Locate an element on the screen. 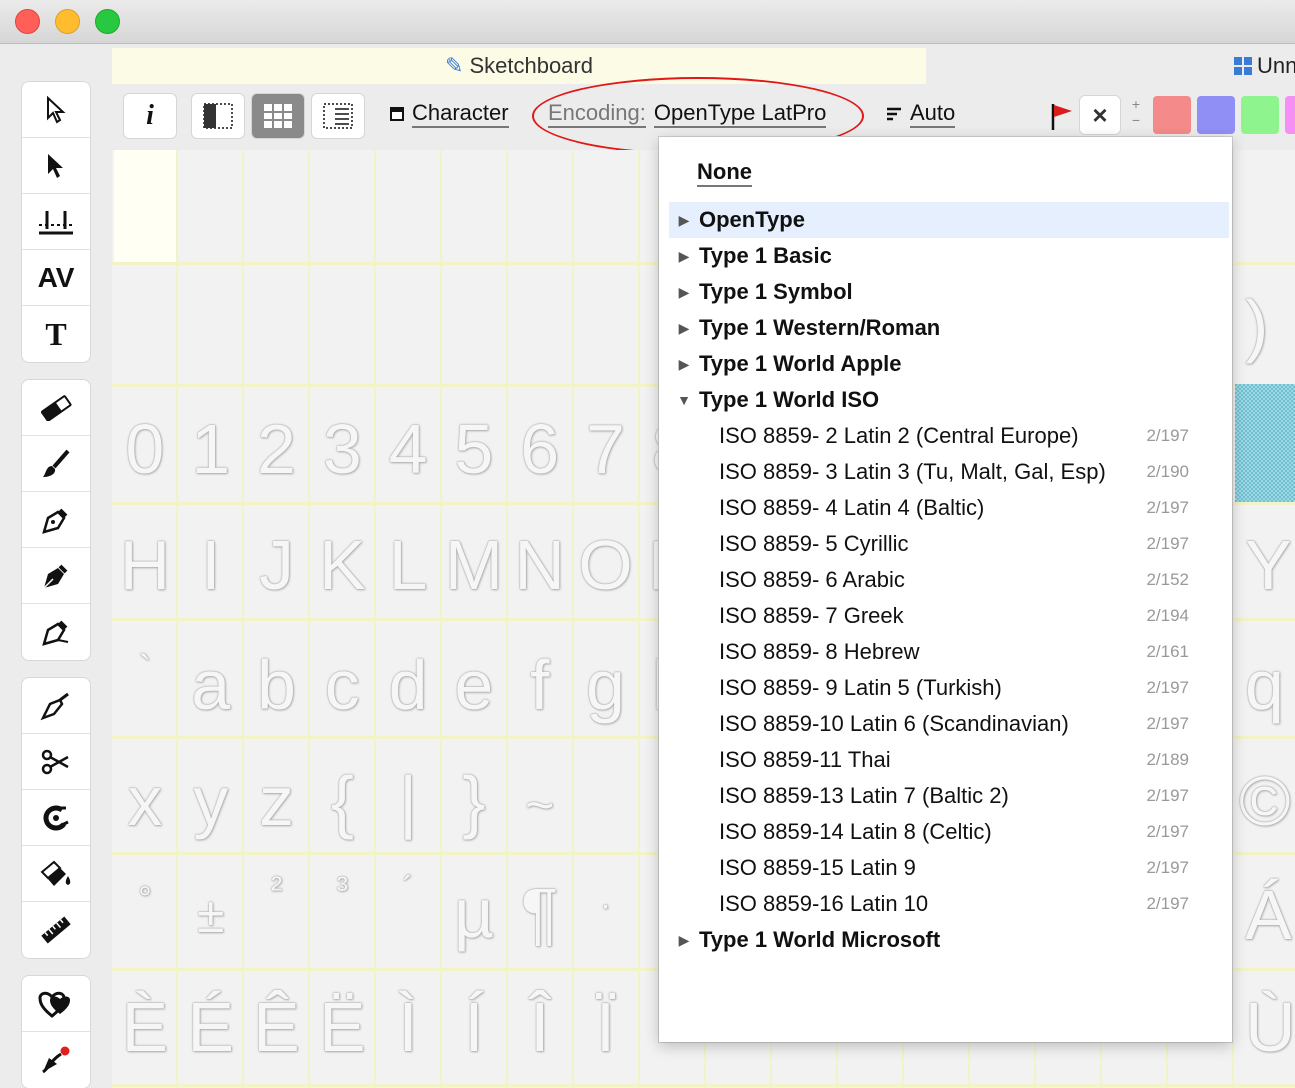 This screenshot has height=1088, width=1295. glyph-cell: ¶ is located at coordinates (540, 910).